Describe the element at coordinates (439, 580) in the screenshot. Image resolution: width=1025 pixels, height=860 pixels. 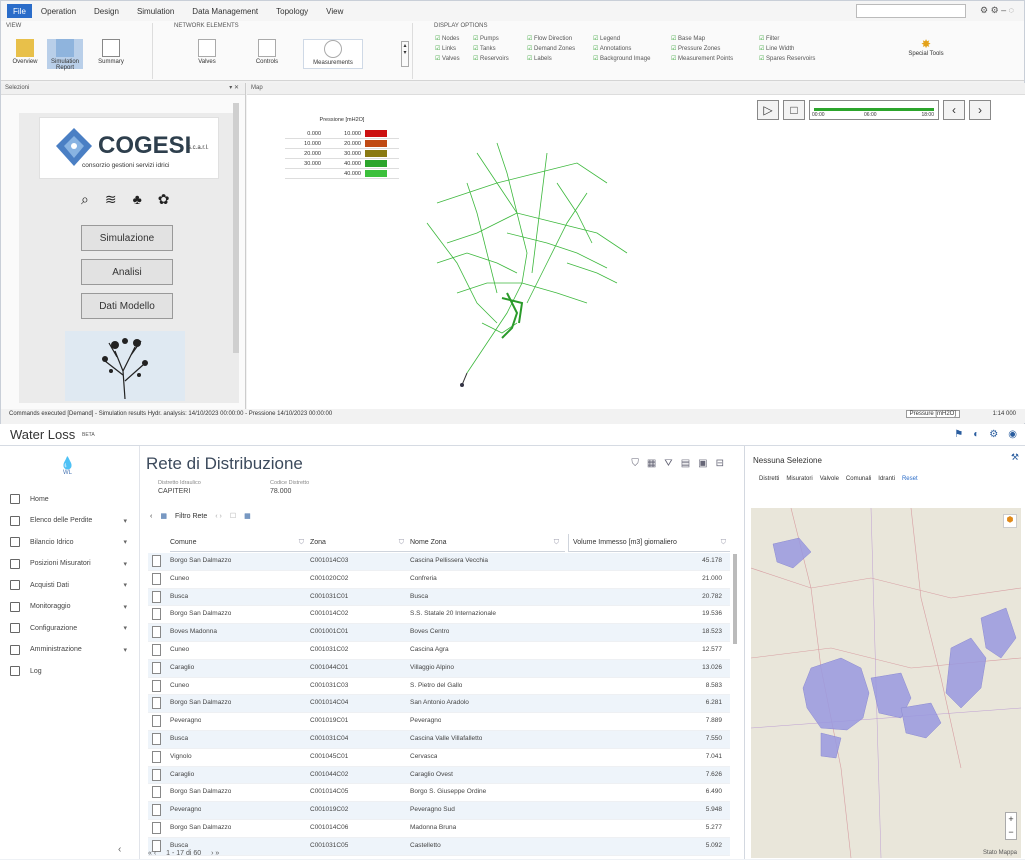
I see `table-row: Cuneo C001020C02 Confreria 21.000` at that location.